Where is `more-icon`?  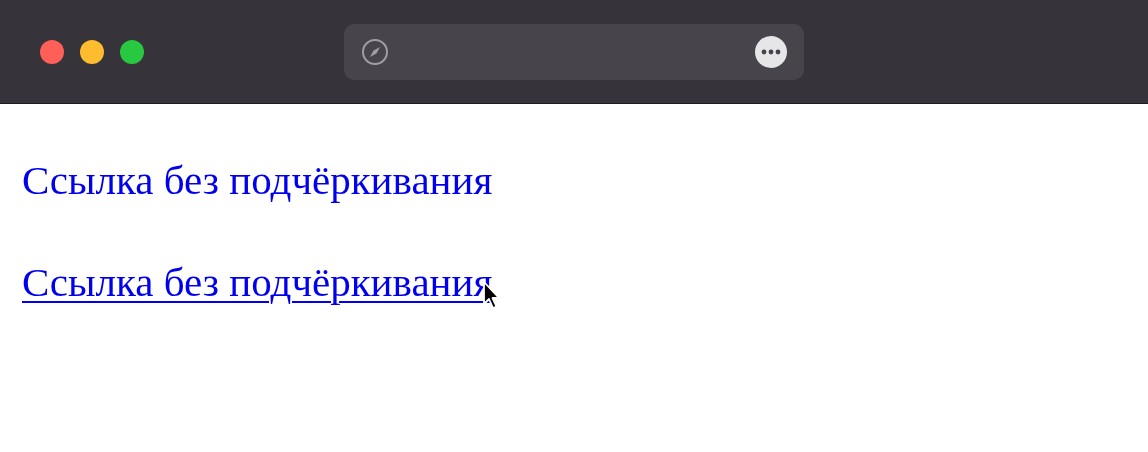
more-icon is located at coordinates (771, 52).